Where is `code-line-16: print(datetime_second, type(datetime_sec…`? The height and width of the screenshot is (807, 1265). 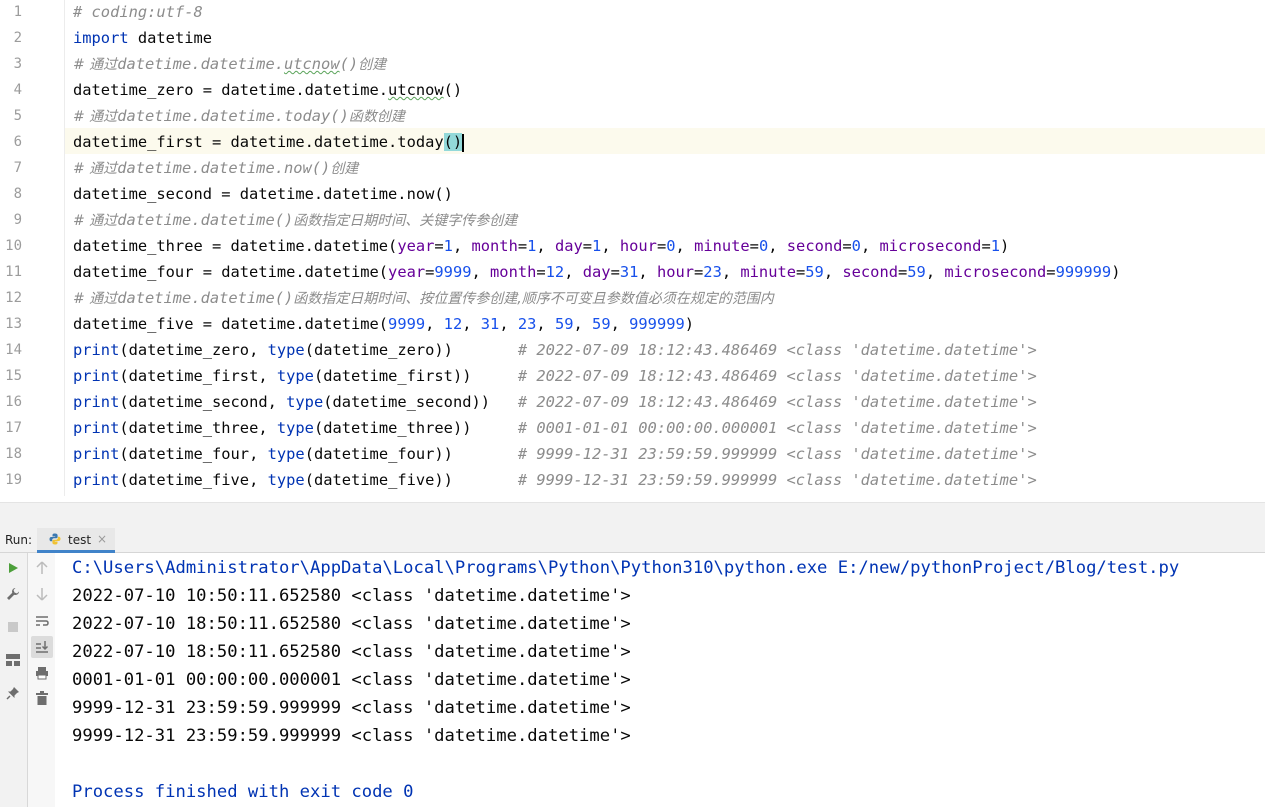
code-line-16: print(datetime_second, type(datetime_sec… is located at coordinates (555, 402).